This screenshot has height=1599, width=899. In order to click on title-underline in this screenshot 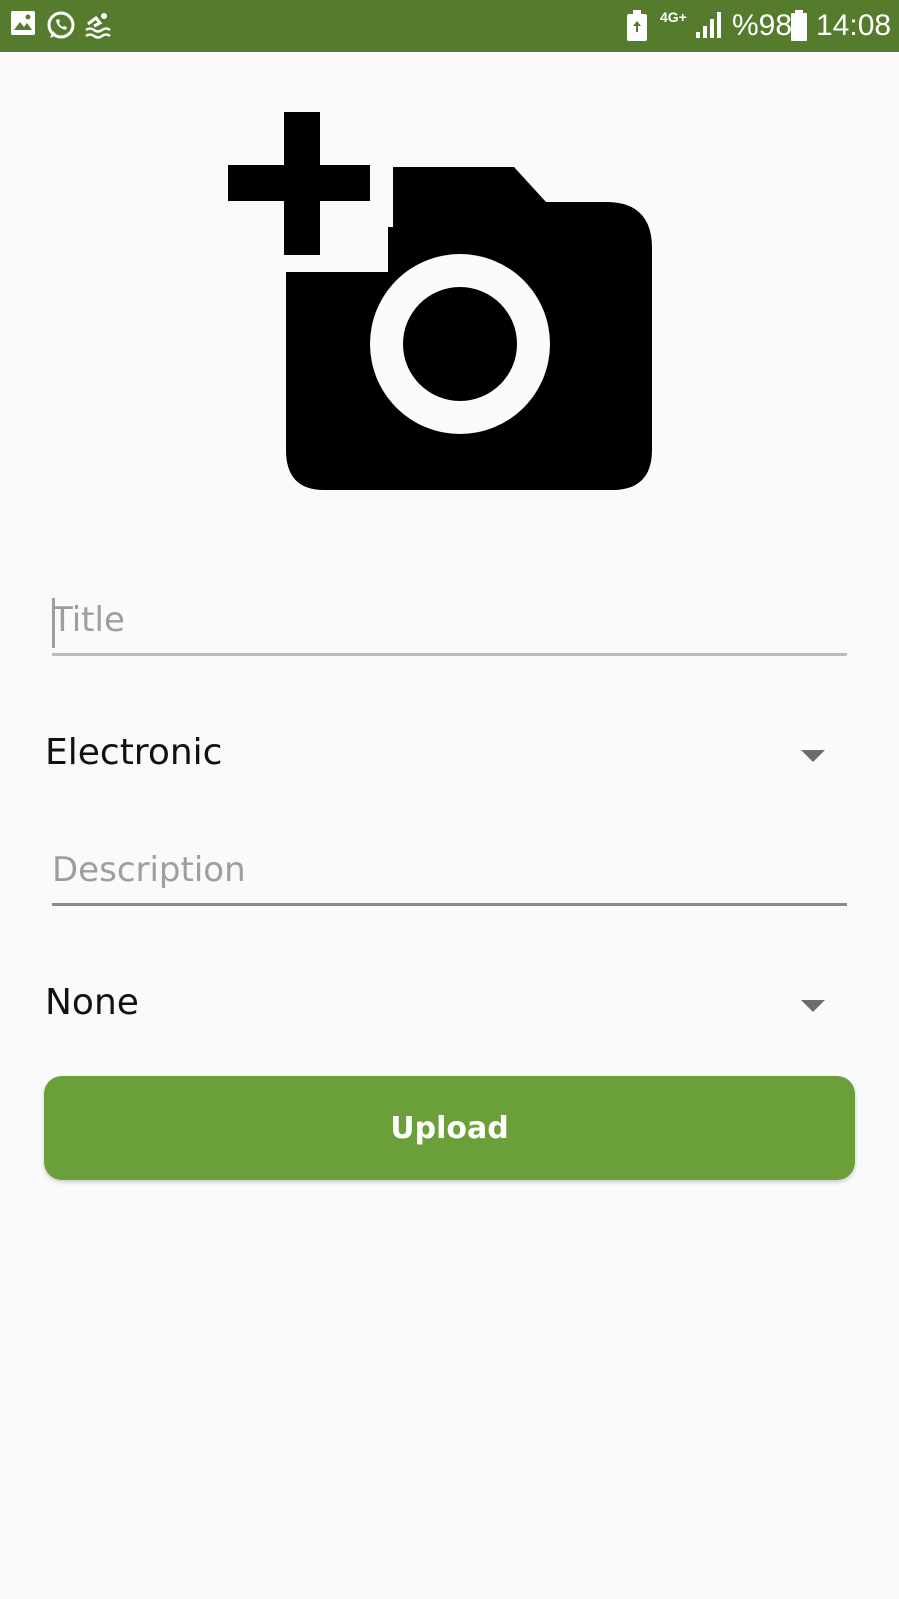, I will do `click(449, 654)`.